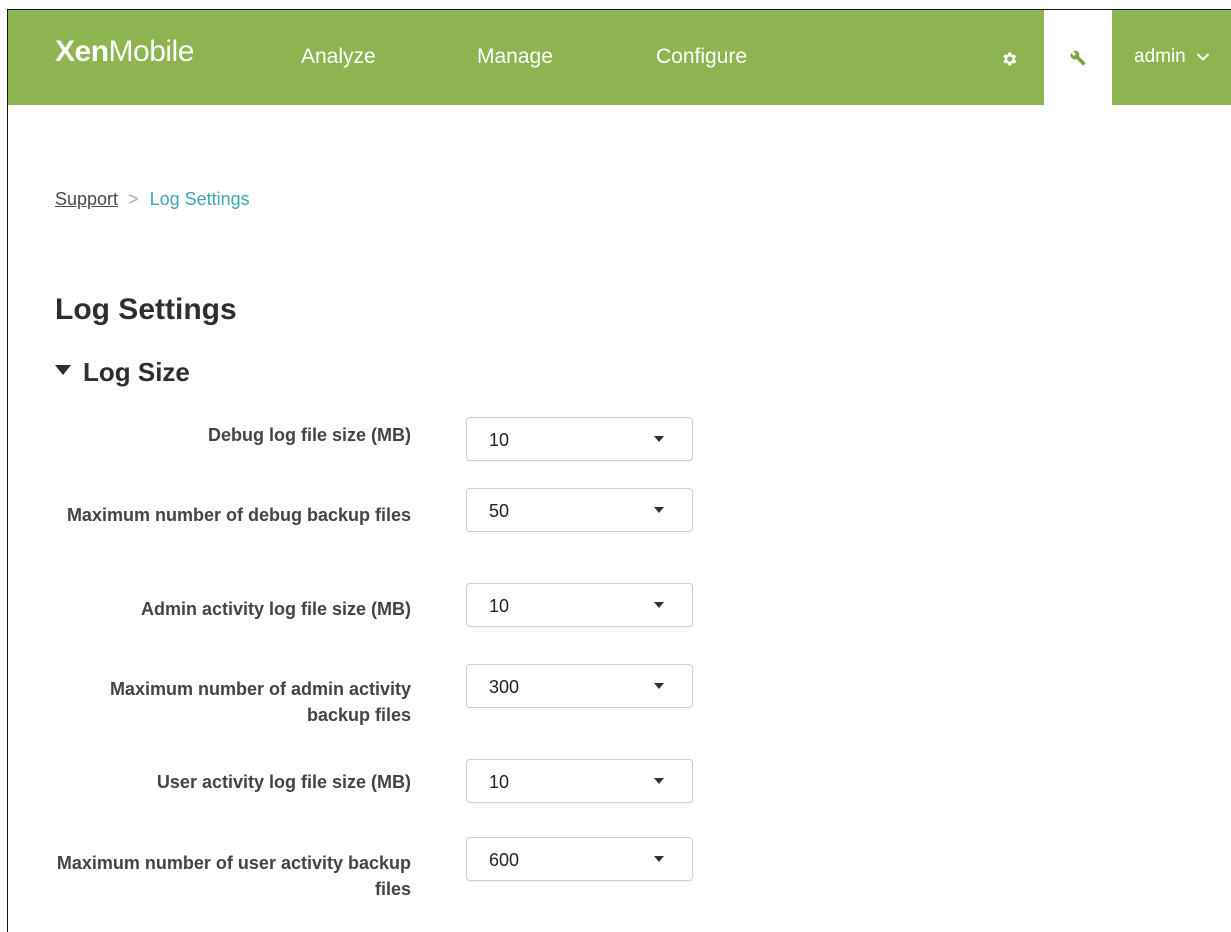 This screenshot has width=1231, height=932. I want to click on xenmobile-logo: XenMobile, so click(124, 52).